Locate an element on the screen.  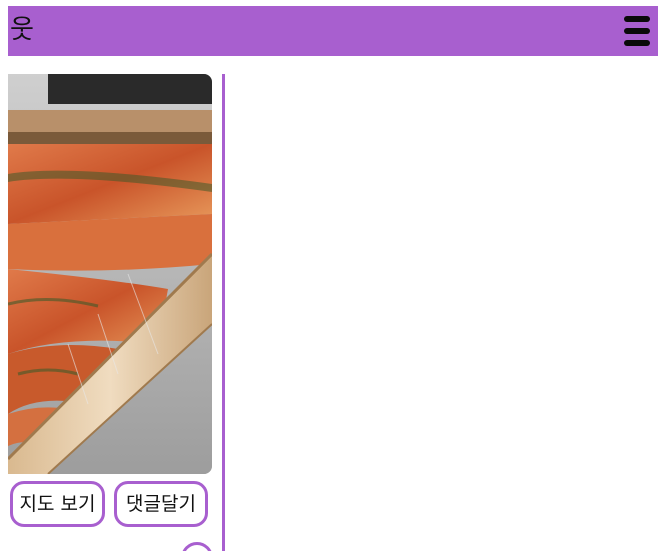
heart-icon: ♥ is located at coordinates (197, 546).